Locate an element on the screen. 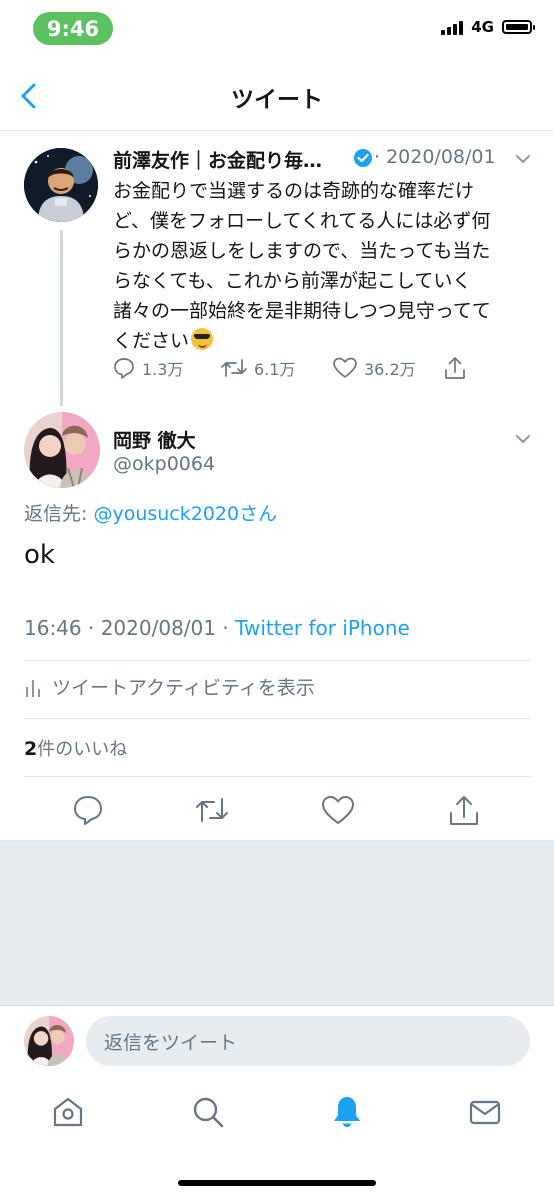 The height and width of the screenshot is (1200, 554). retweet-action: 6.1万 is located at coordinates (257, 368).